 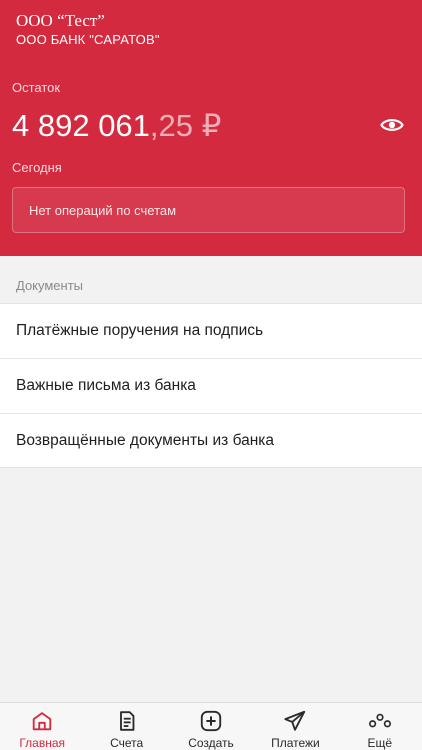 What do you see at coordinates (36, 87) in the screenshot?
I see `balance-label: Остаток` at bounding box center [36, 87].